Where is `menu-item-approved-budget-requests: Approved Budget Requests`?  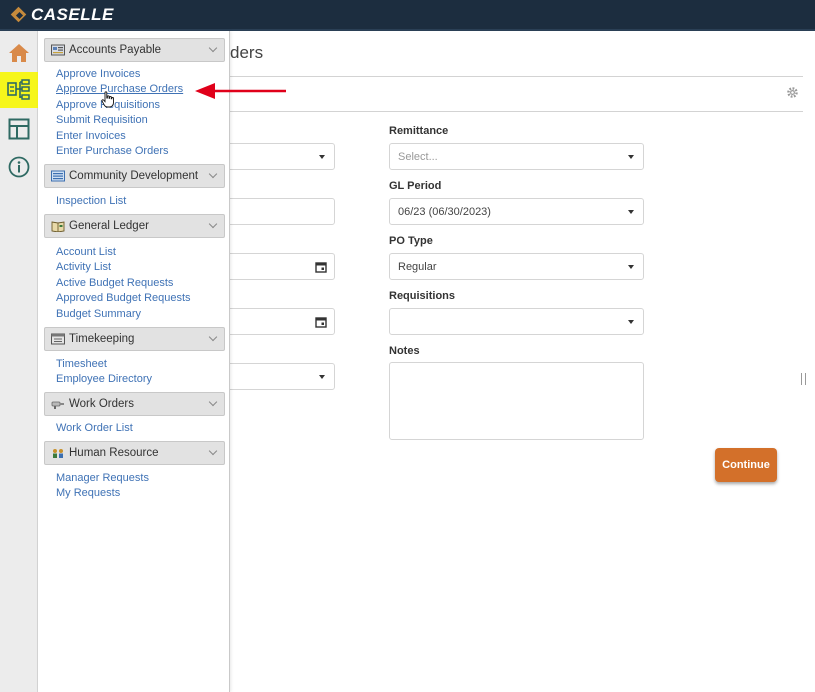
menu-item-approved-budget-requests: Approved Budget Requests is located at coordinates (123, 298).